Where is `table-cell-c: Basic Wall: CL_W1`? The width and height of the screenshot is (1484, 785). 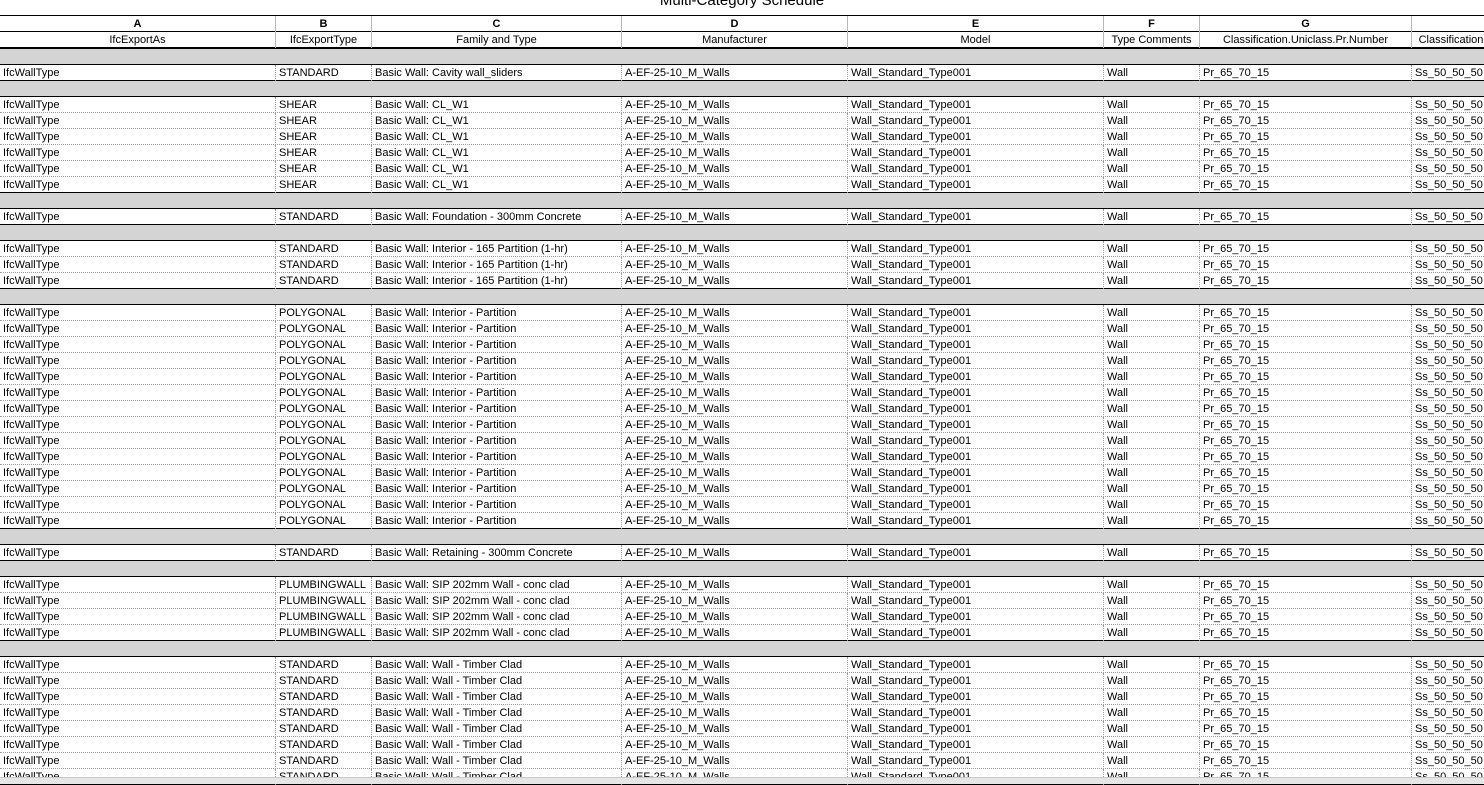 table-cell-c: Basic Wall: CL_W1 is located at coordinates (497, 137).